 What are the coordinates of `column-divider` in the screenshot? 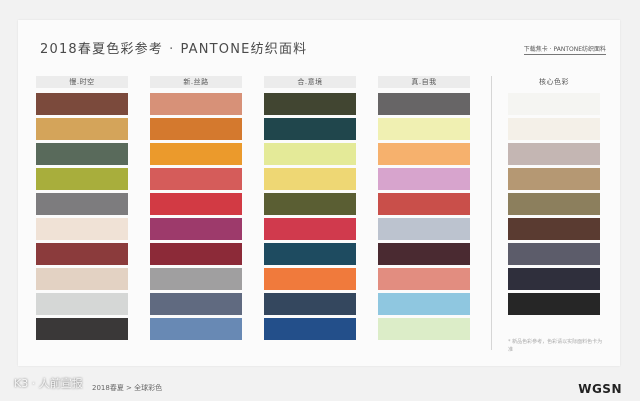 It's located at (491, 213).